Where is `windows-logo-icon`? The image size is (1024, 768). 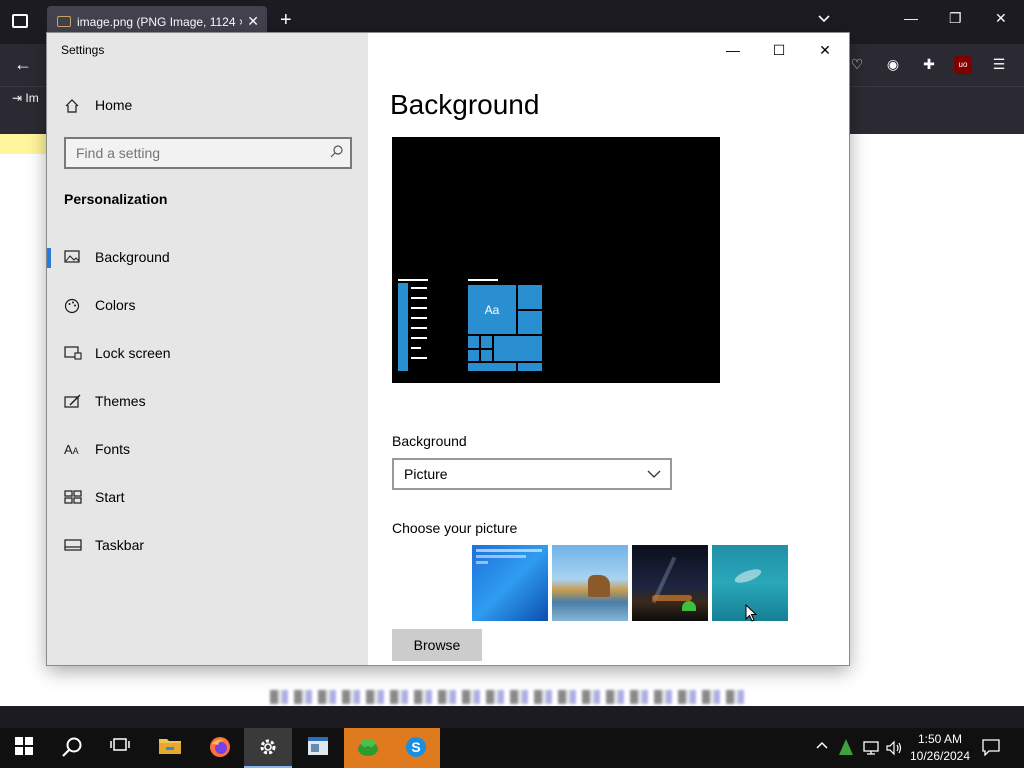 windows-logo-icon is located at coordinates (24, 748).